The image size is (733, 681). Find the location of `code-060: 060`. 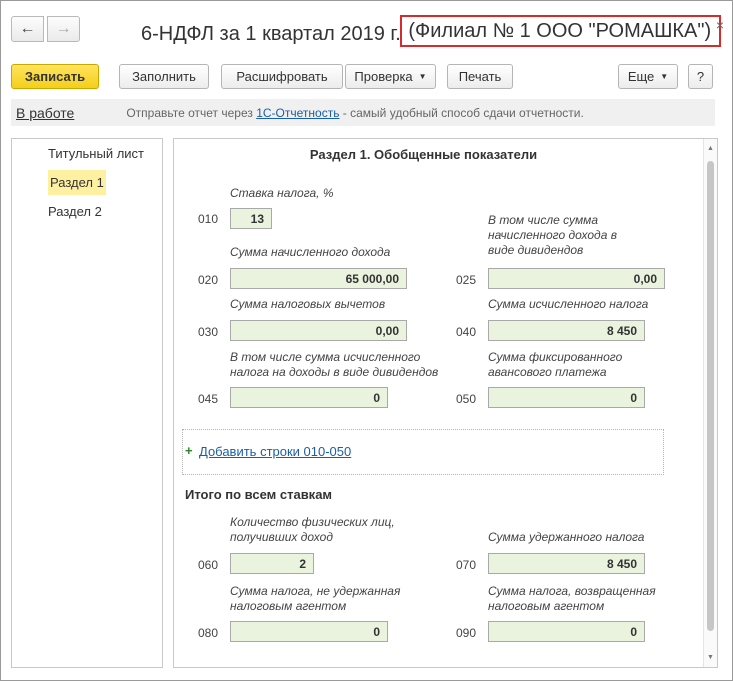

code-060: 060 is located at coordinates (208, 565).